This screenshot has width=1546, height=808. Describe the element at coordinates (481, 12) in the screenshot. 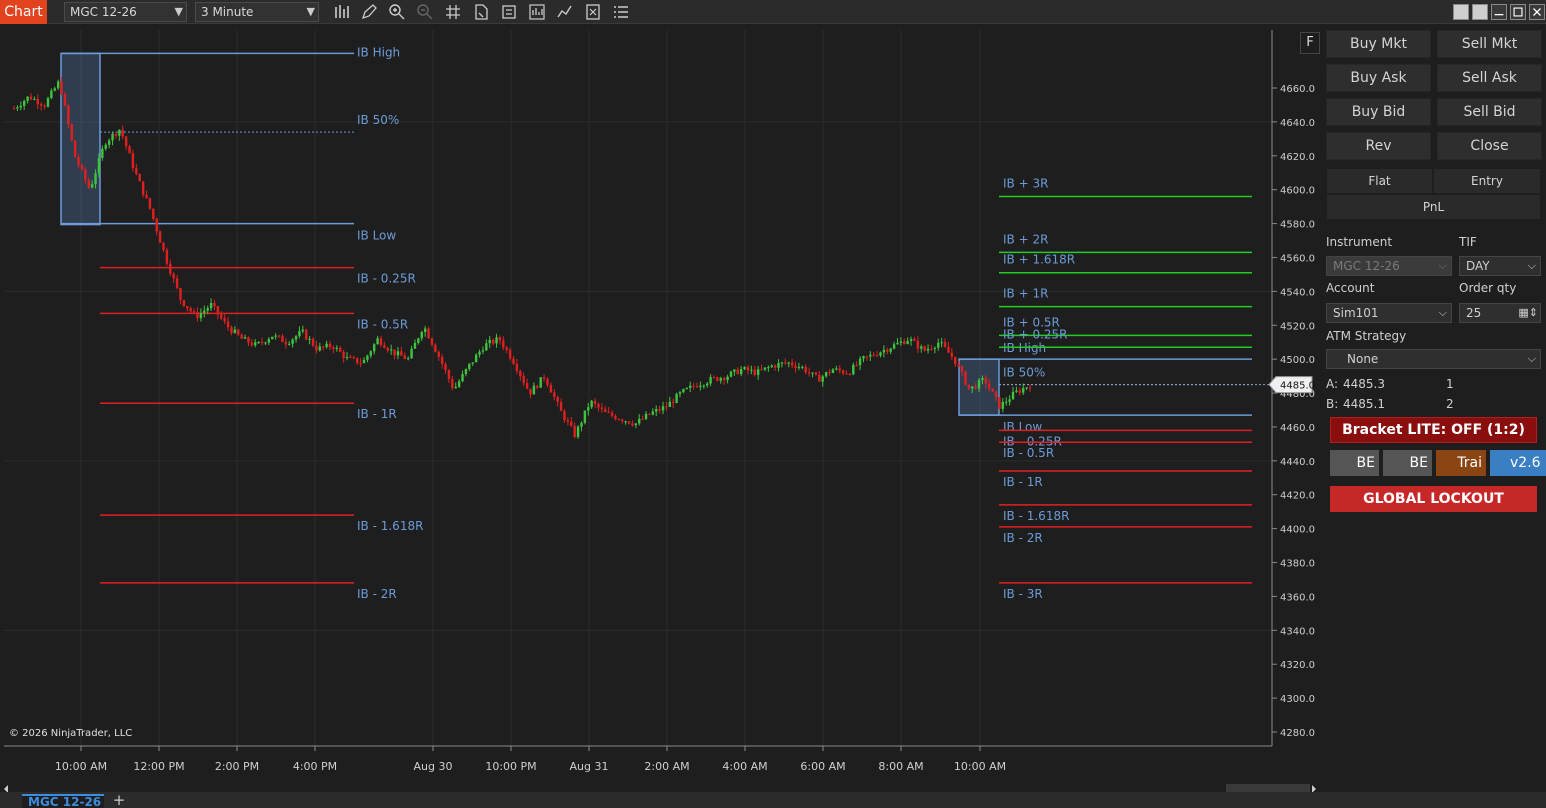

I see `data-box-icon` at that location.